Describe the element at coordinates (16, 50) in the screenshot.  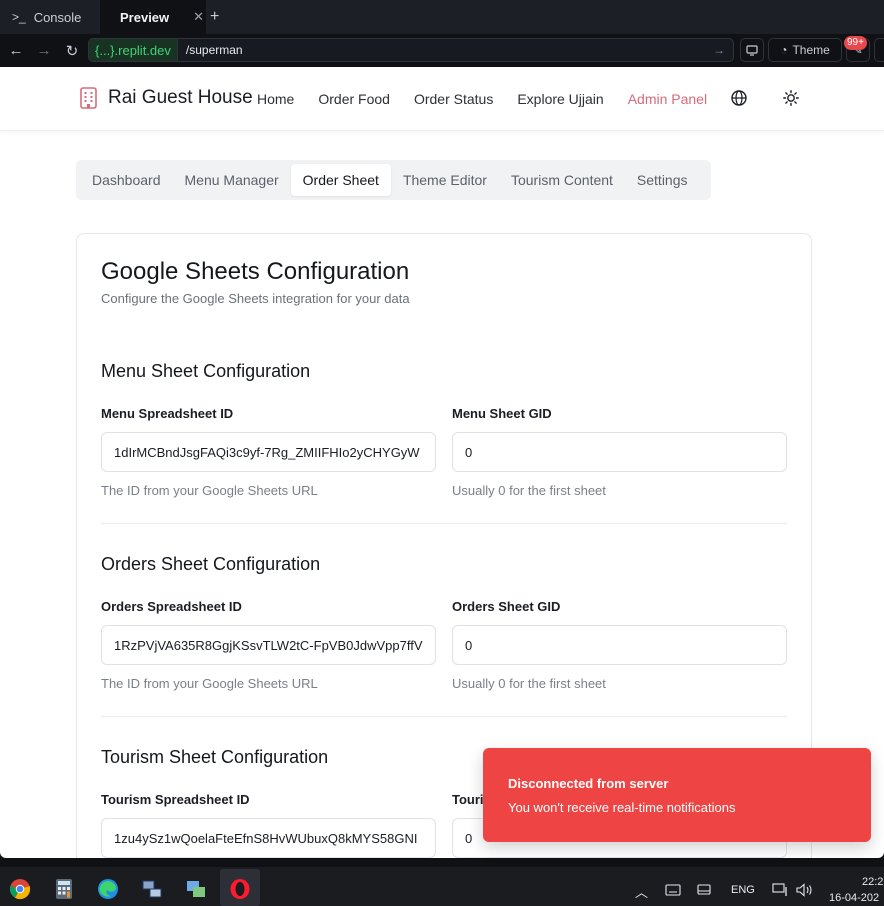
I see `back-icon: ←` at that location.